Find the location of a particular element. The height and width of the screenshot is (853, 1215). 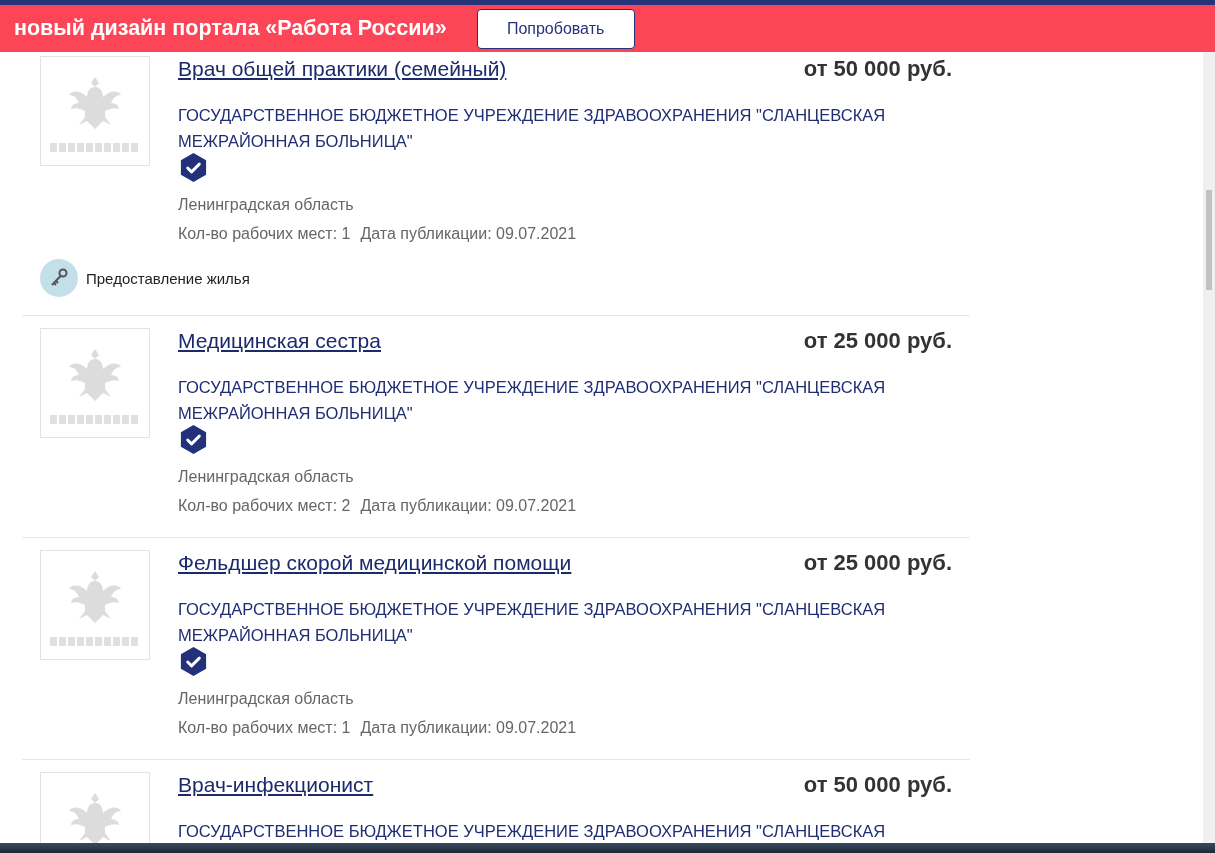

workplaces-count: Кол-во рабочих мест: 2 is located at coordinates (264, 506).